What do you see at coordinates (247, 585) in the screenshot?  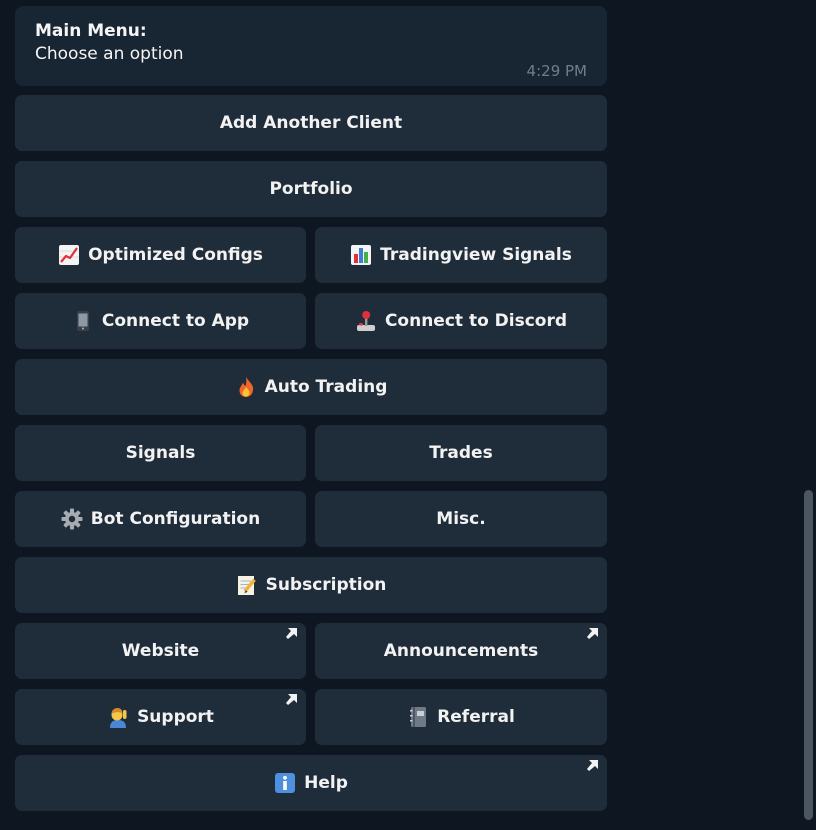 I see `memo-icon` at bounding box center [247, 585].